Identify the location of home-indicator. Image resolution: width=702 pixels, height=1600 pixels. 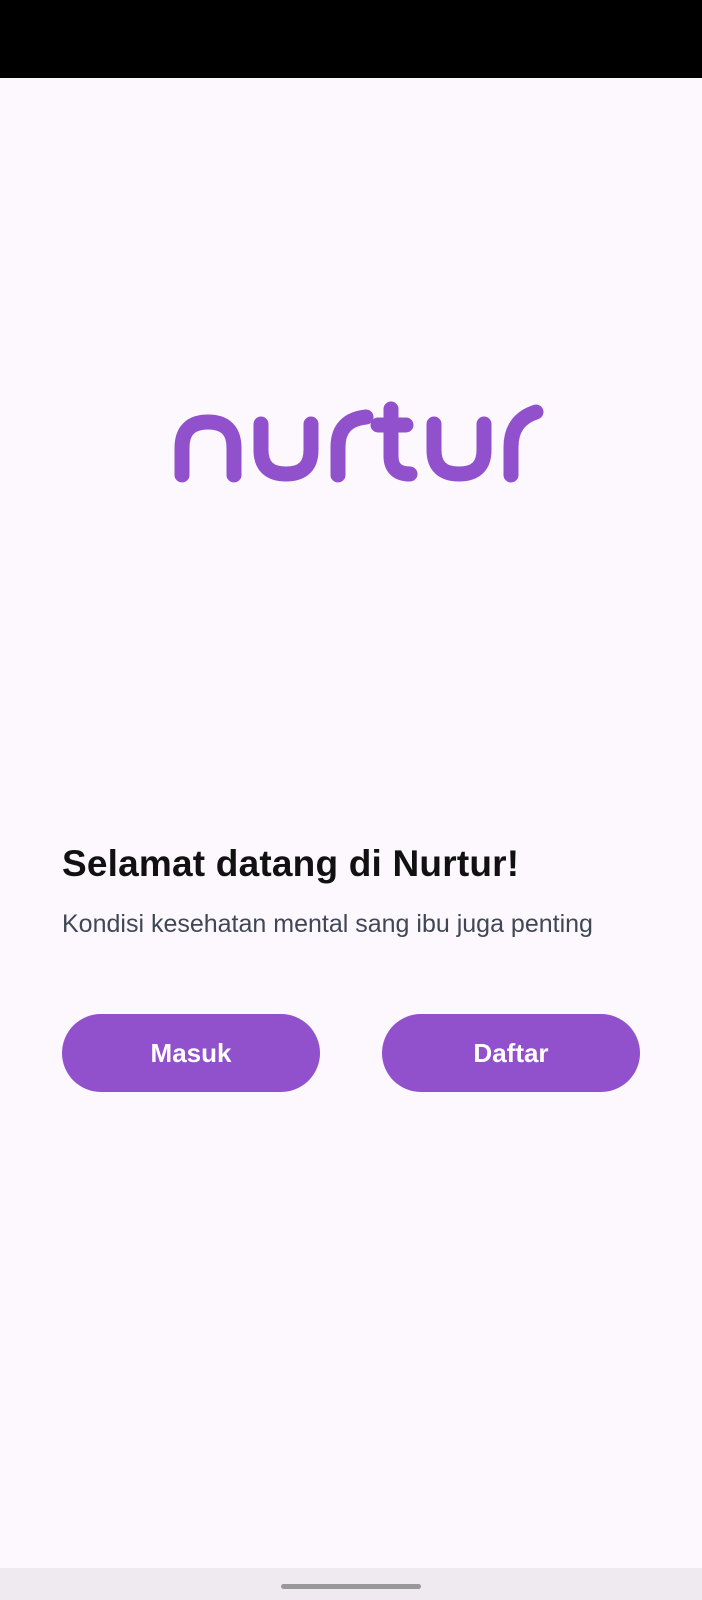
(351, 1586).